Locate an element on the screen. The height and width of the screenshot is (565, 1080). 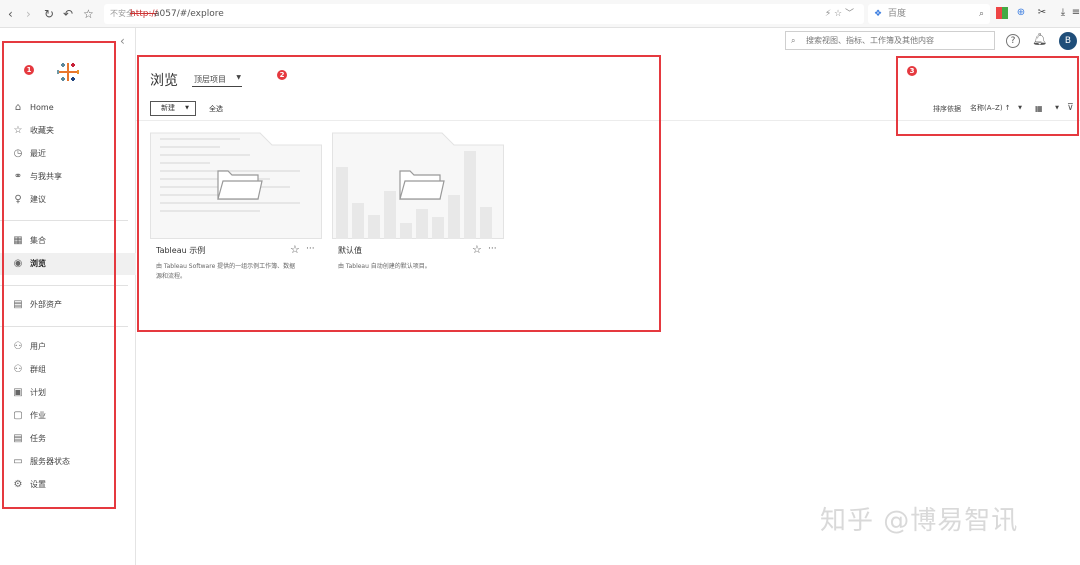
url-path: a057/#/explore is located at coordinates (189, 14).